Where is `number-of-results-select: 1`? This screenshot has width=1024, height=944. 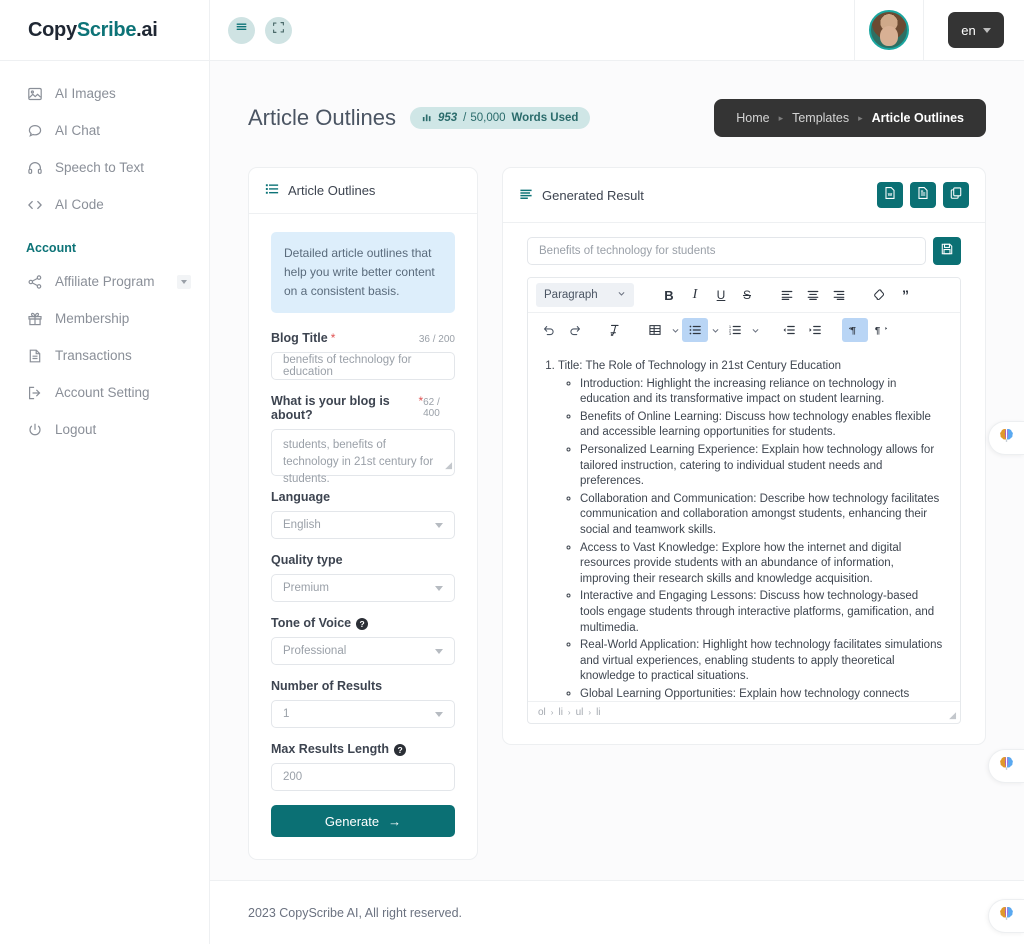
number-of-results-select: 1 is located at coordinates (363, 714).